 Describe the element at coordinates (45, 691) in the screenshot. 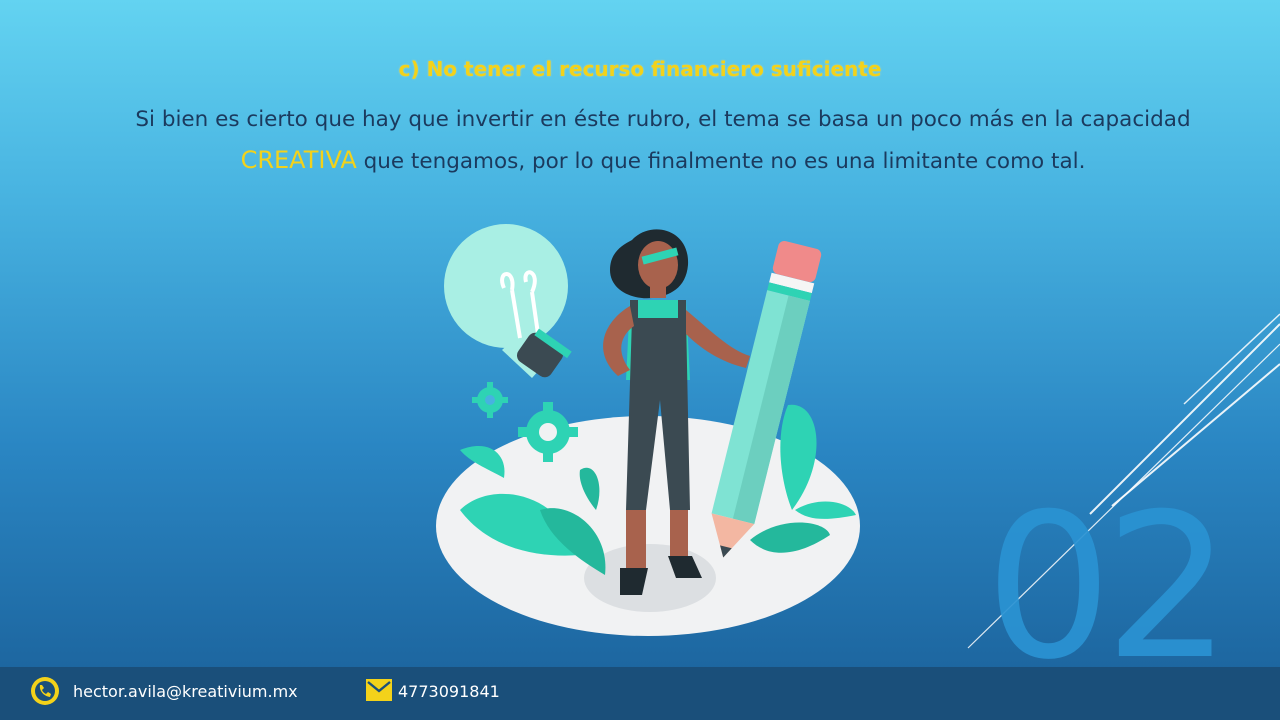

I see `phone-icon` at that location.